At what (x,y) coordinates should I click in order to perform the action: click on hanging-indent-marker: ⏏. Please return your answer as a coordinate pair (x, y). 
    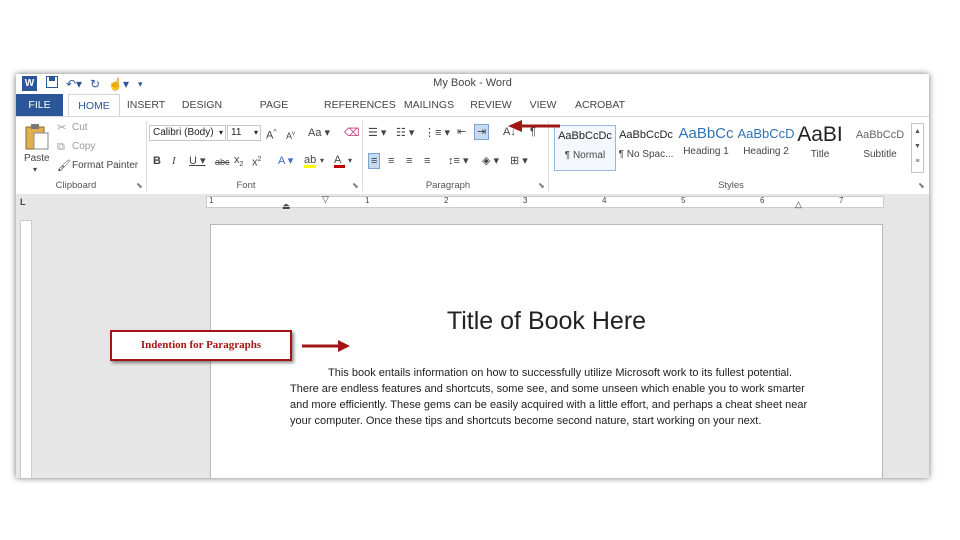
    Looking at the image, I should click on (286, 206).